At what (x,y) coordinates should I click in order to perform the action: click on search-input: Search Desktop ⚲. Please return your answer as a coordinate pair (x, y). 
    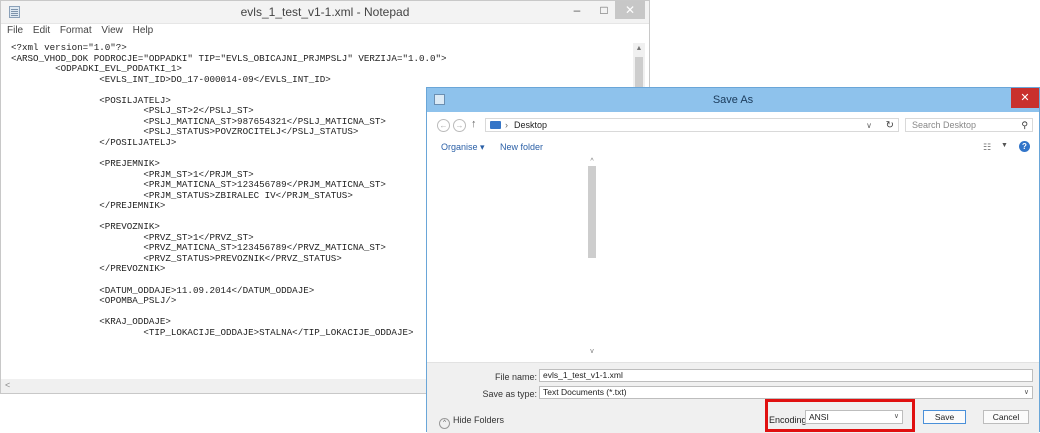
    Looking at the image, I should click on (969, 125).